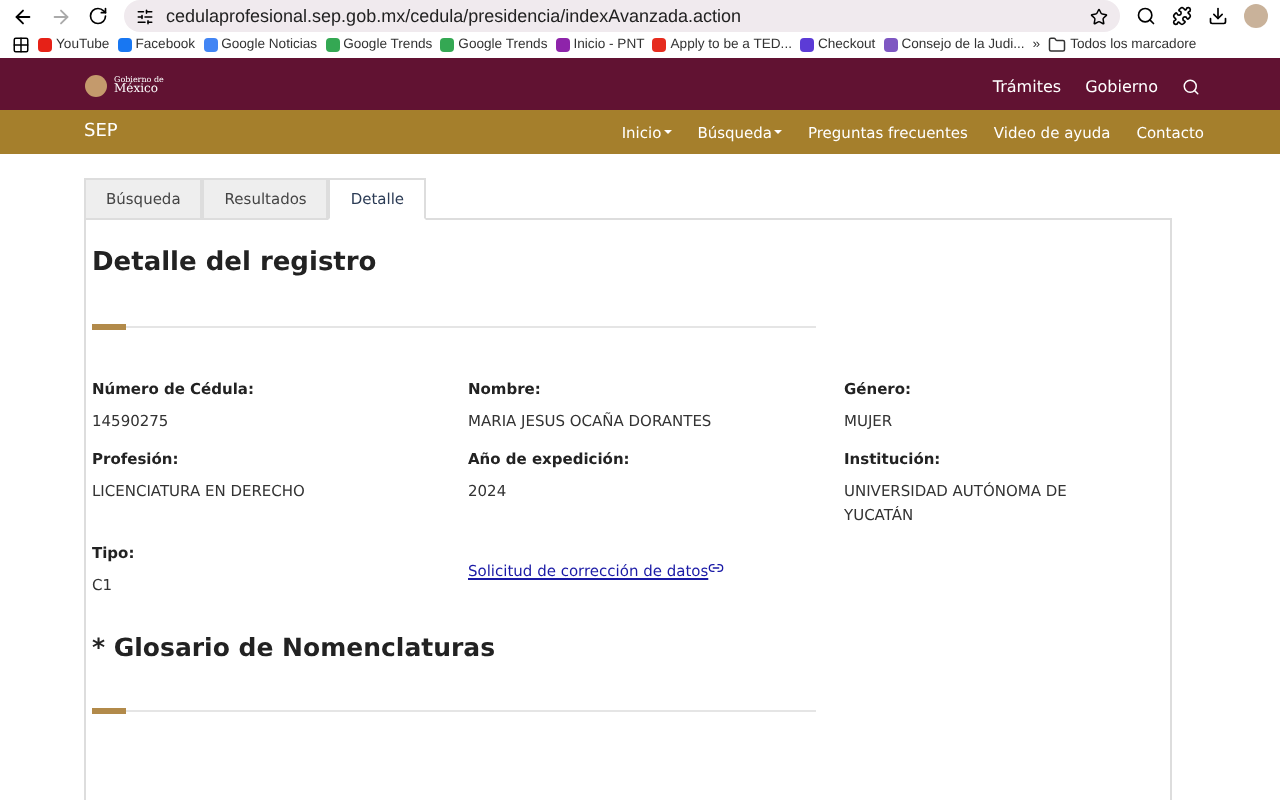  I want to click on apps-icon, so click(21, 45).